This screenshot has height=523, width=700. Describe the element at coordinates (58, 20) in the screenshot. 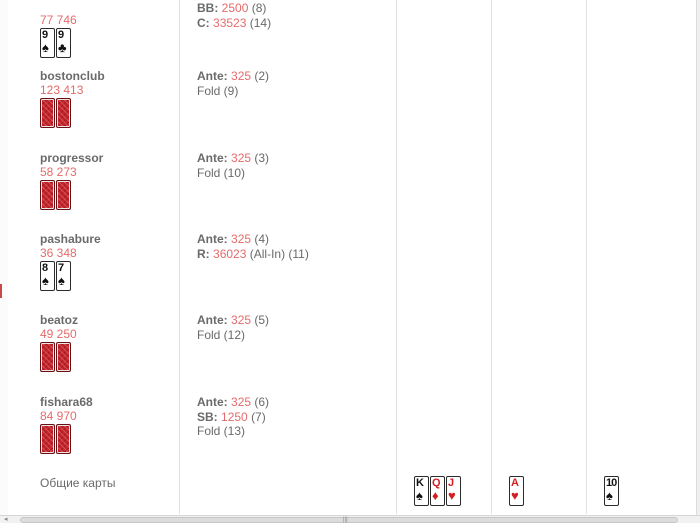

I see `player-stack: 77 746` at that location.